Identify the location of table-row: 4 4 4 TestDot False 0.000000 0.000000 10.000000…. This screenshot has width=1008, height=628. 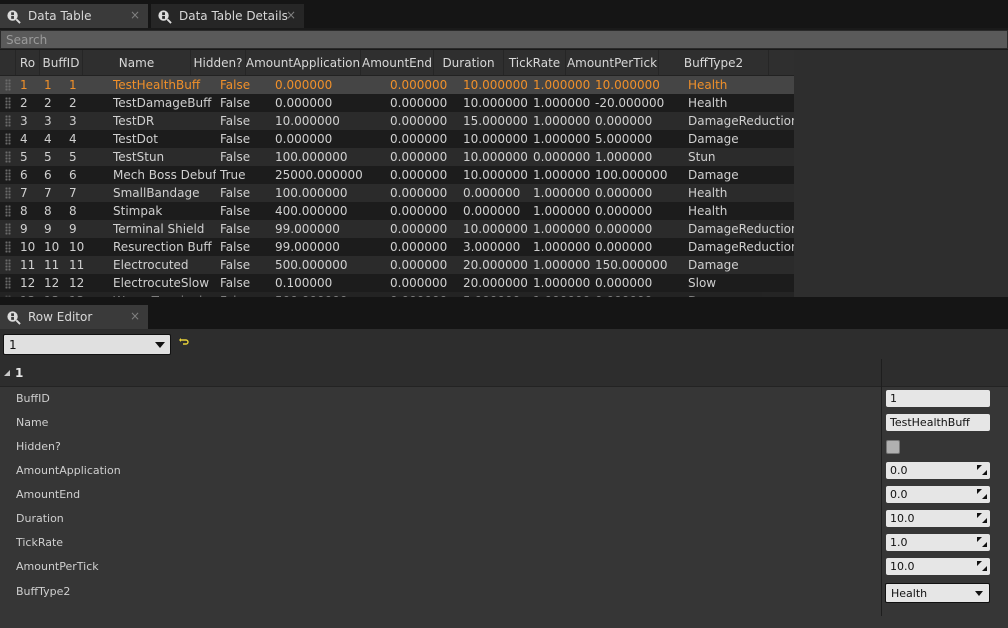
(397, 139).